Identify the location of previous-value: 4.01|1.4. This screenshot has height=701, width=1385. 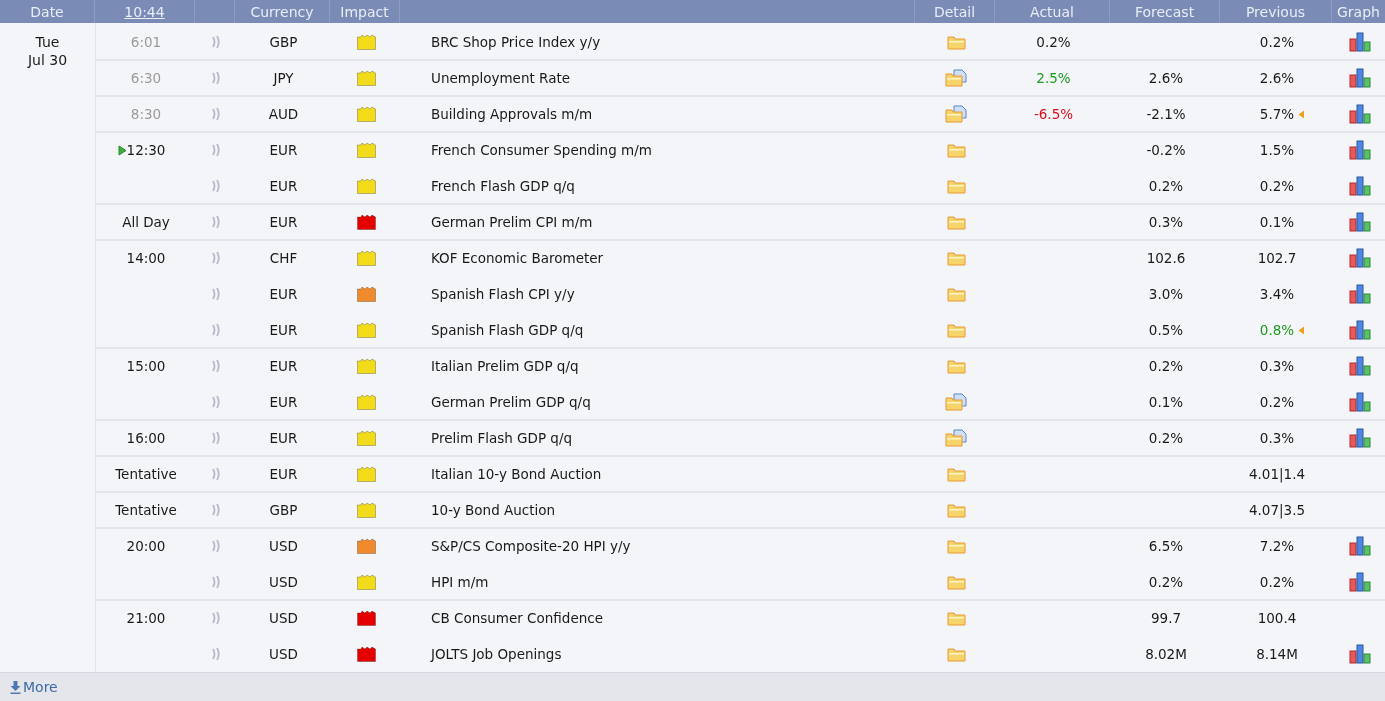
(1277, 474).